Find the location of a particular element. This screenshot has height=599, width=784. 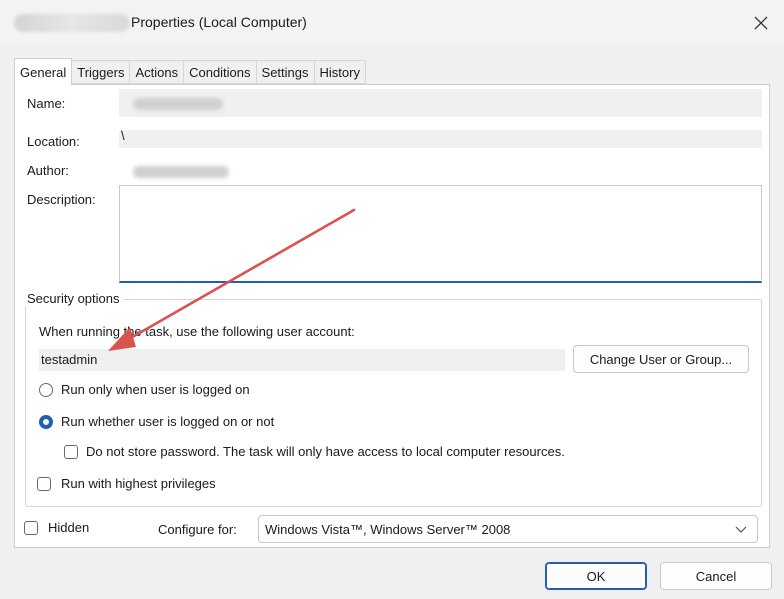

tab-history: History is located at coordinates (340, 72).